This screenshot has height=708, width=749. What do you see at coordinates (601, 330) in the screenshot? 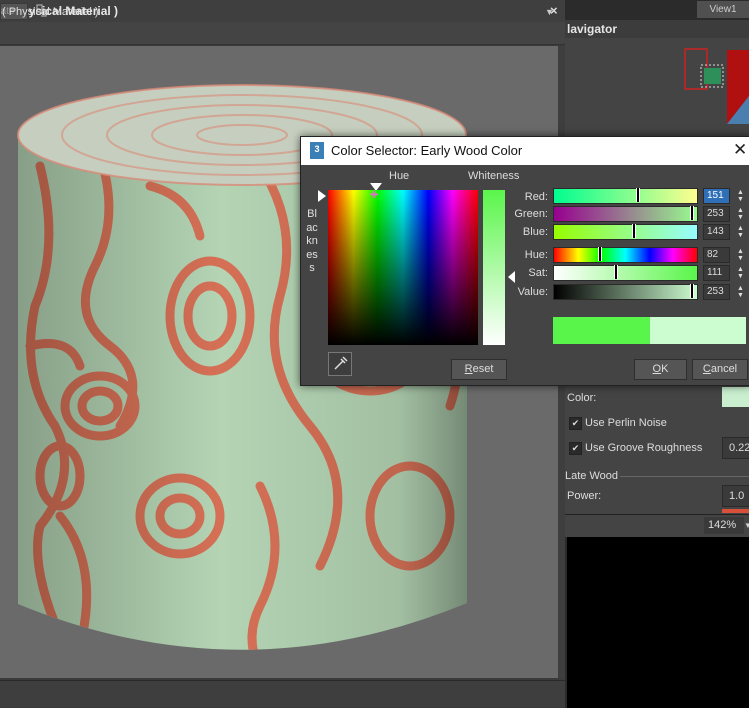
I see `new-color-preview` at bounding box center [601, 330].